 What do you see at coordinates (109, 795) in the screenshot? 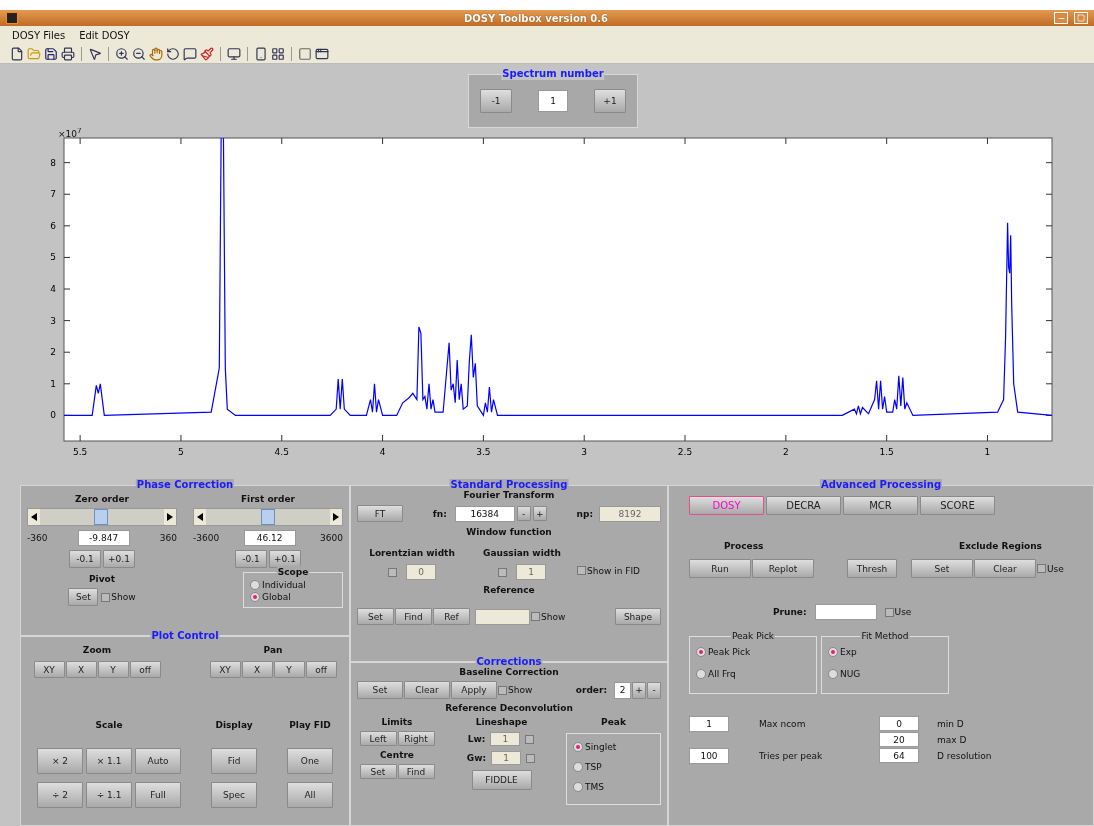
I see `button: ÷ 1.1` at bounding box center [109, 795].